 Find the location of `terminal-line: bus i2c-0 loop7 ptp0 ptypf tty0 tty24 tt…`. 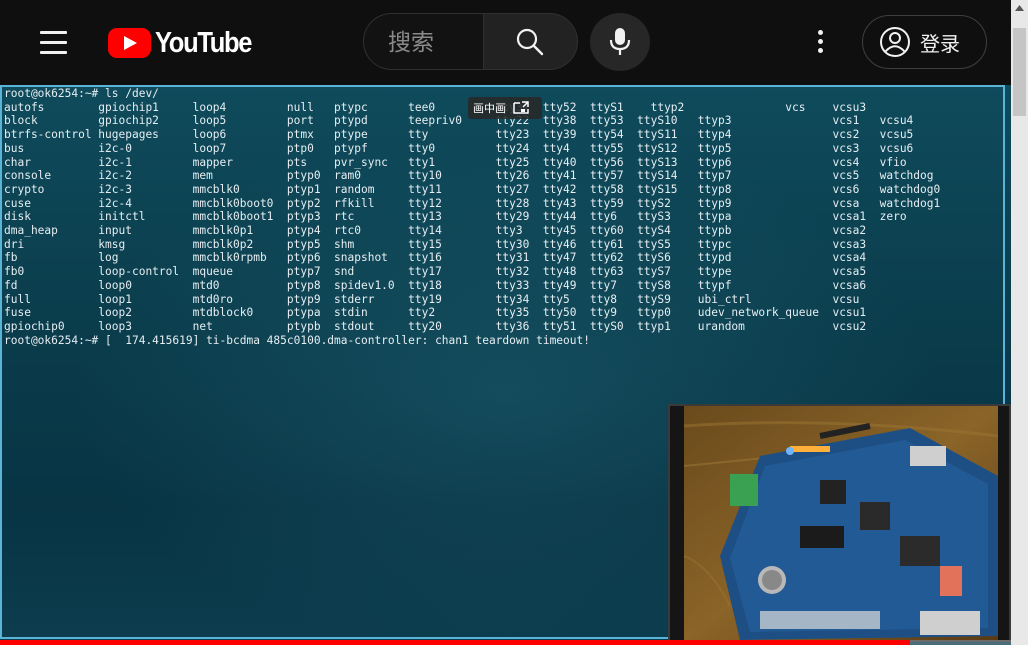

terminal-line: bus i2c-0 loop7 ptp0 ptypf tty0 tty24 tt… is located at coordinates (459, 148).